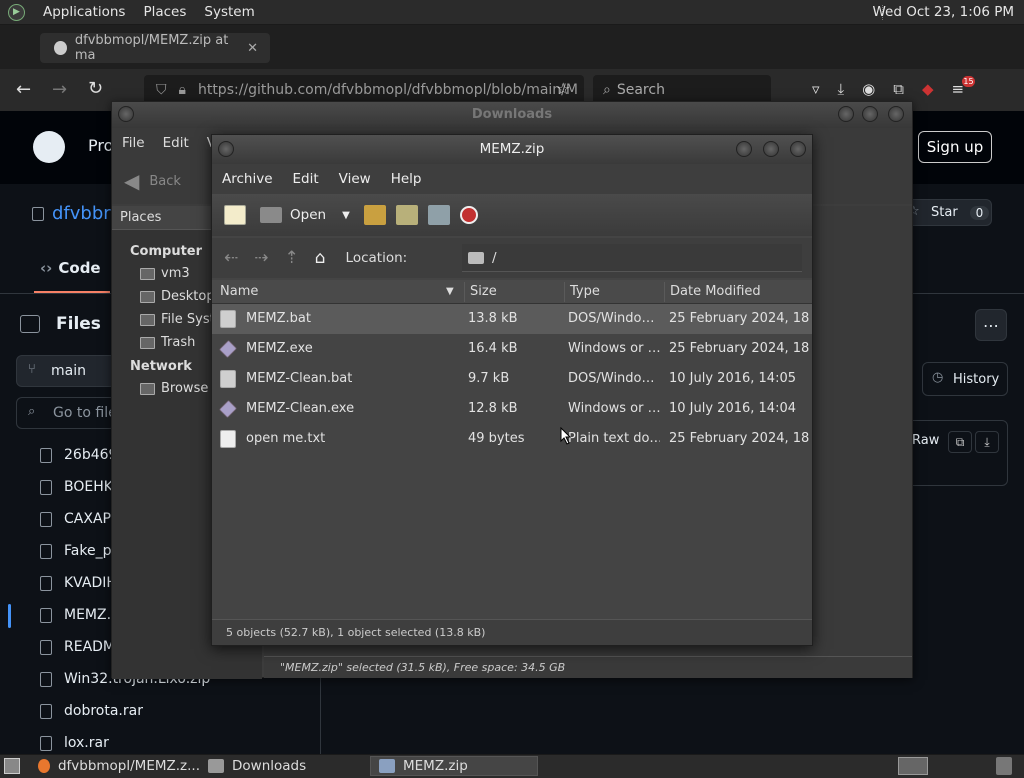 The image size is (1024, 778). What do you see at coordinates (161, 366) in the screenshot?
I see `sidebar-heading-network: Network` at bounding box center [161, 366].